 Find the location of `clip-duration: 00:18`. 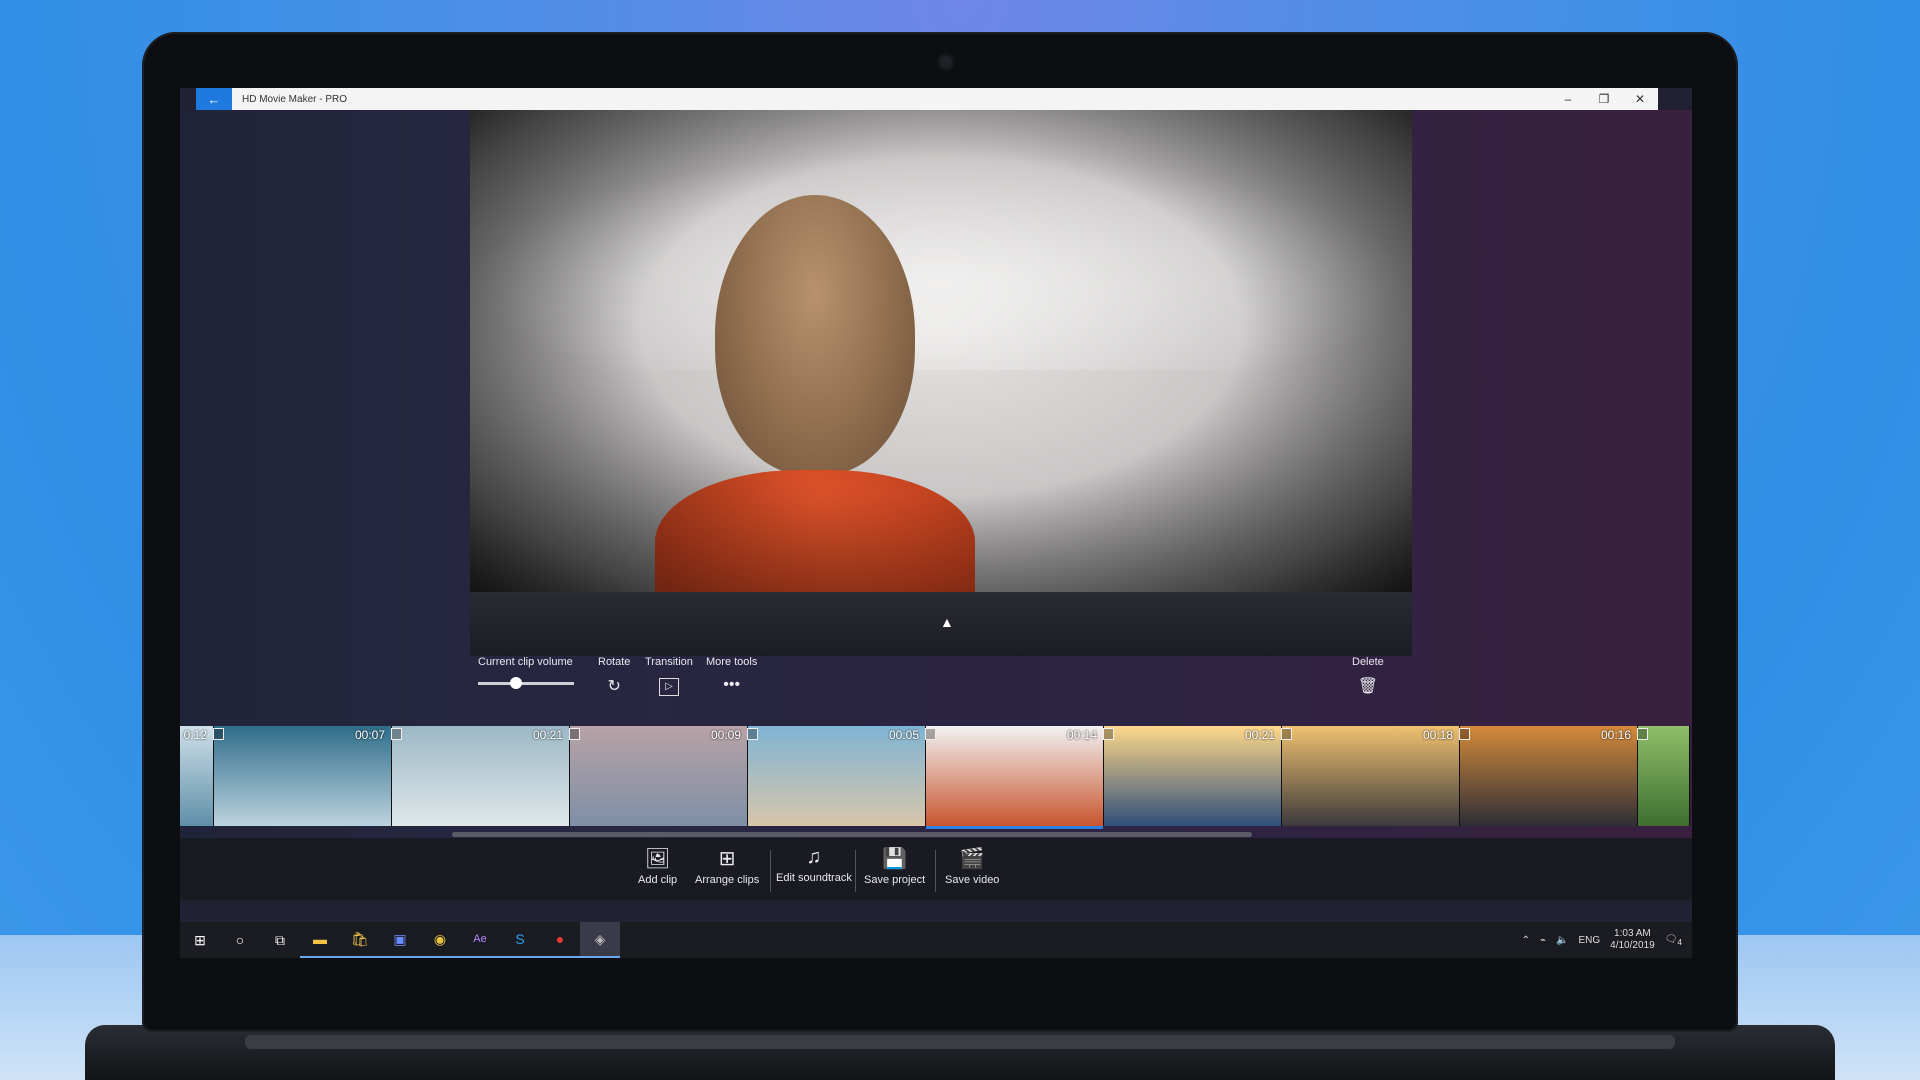

clip-duration: 00:18 is located at coordinates (1437, 735).